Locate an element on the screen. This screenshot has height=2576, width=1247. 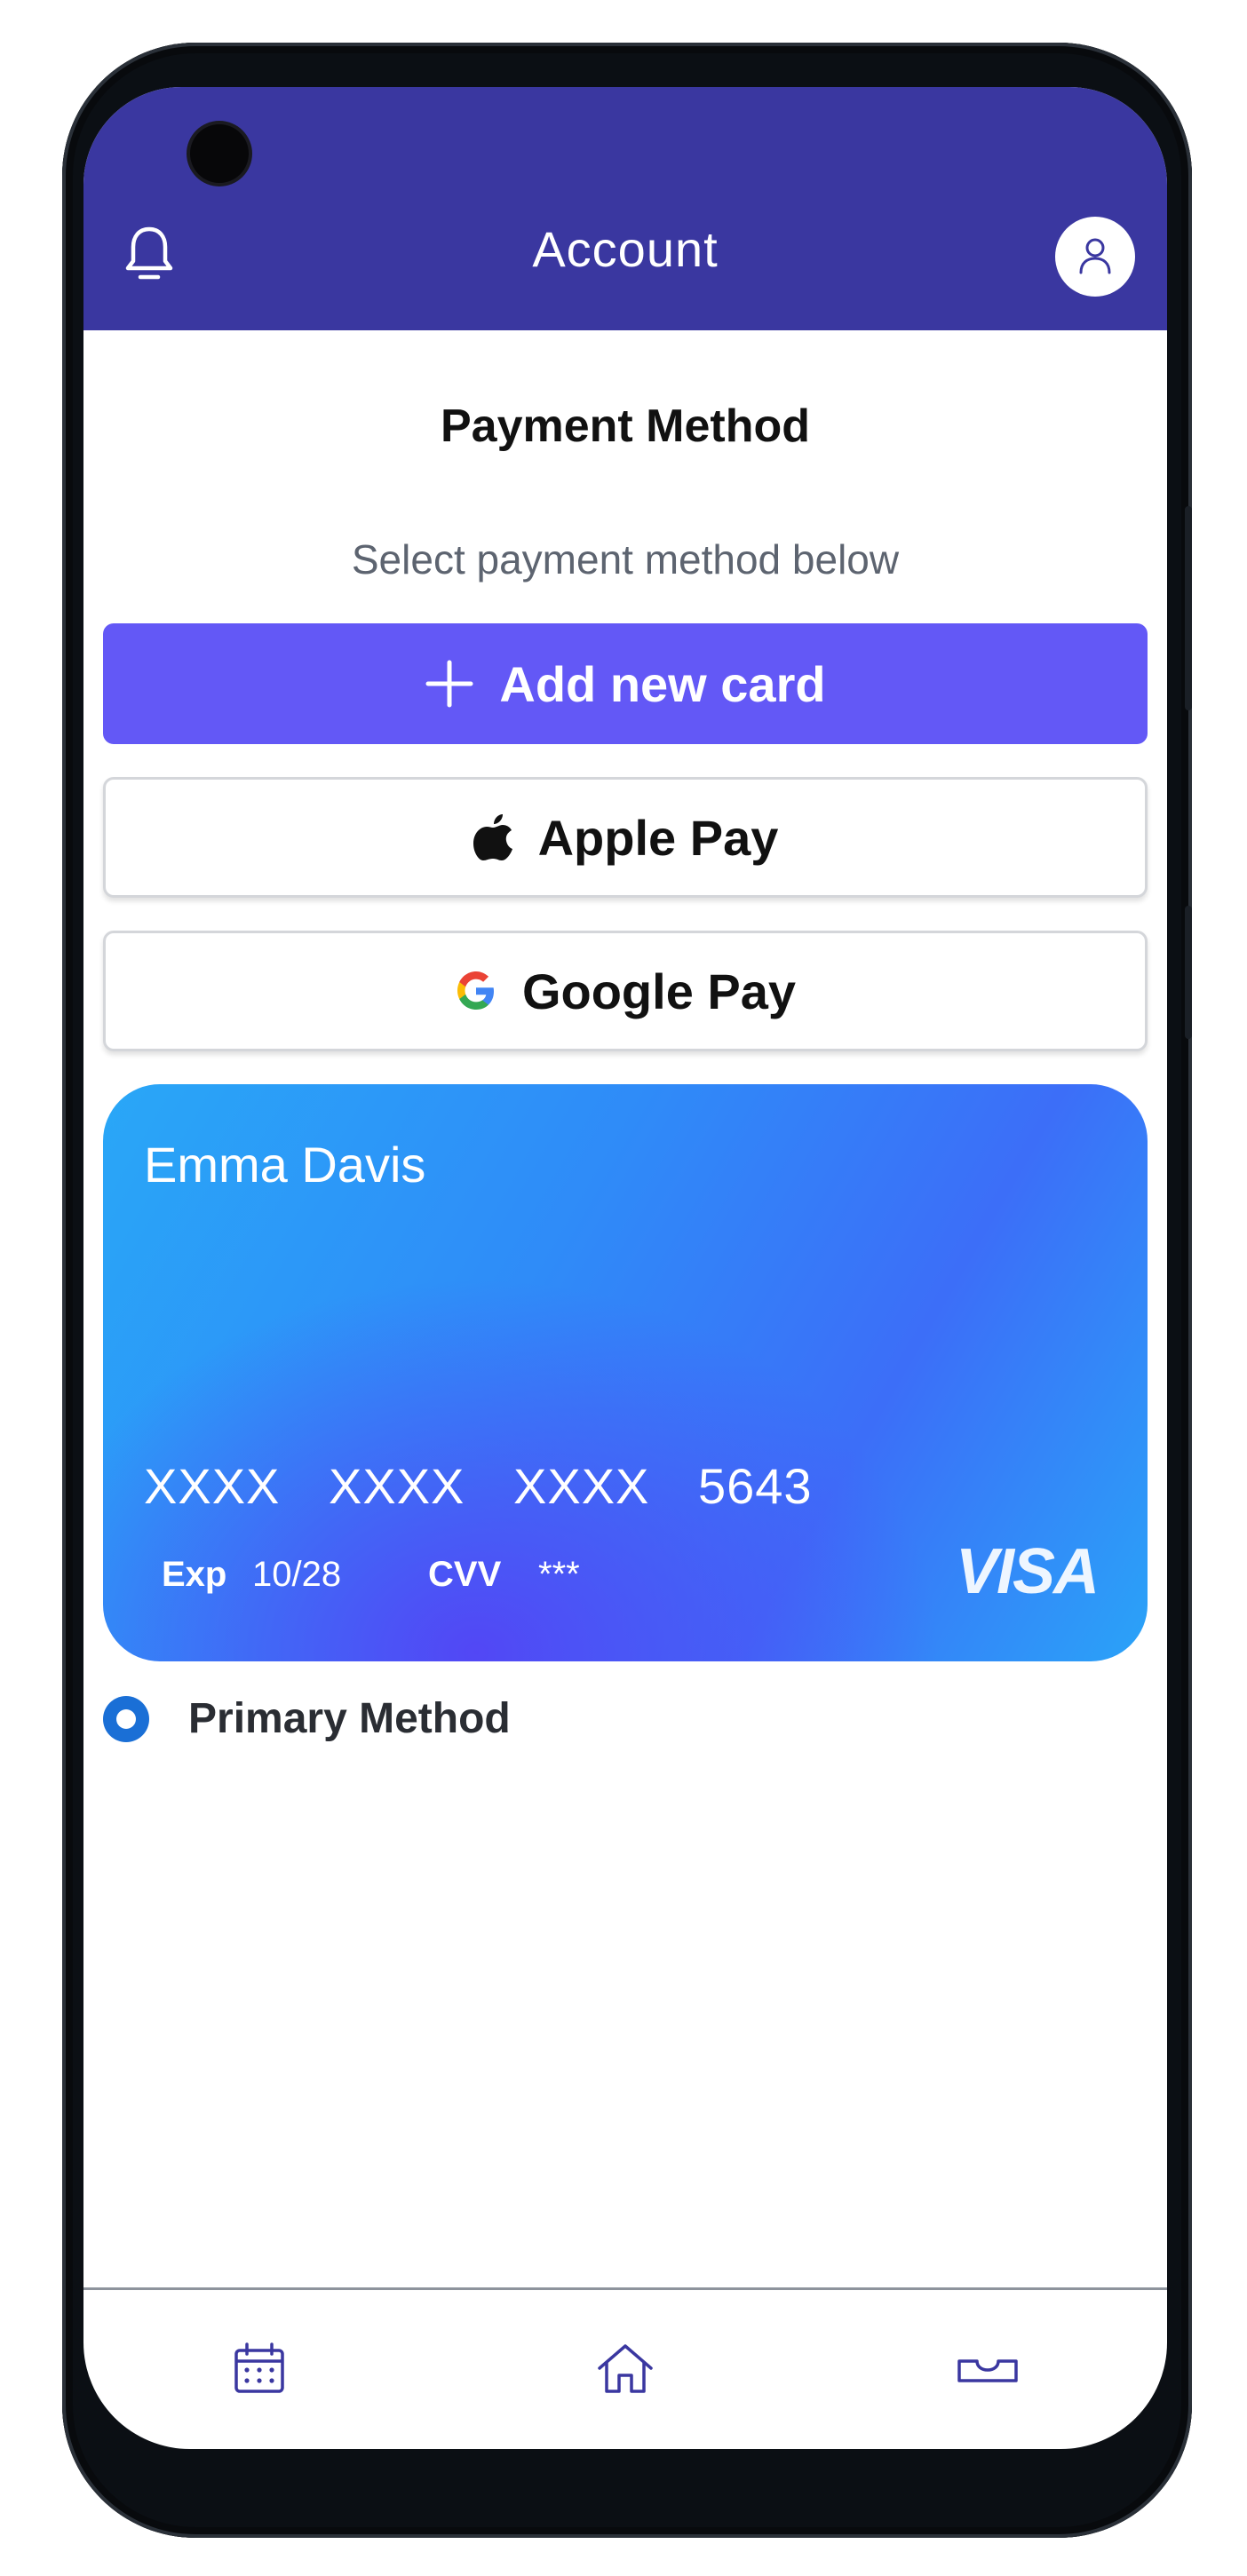
avatar-button is located at coordinates (1095, 257).